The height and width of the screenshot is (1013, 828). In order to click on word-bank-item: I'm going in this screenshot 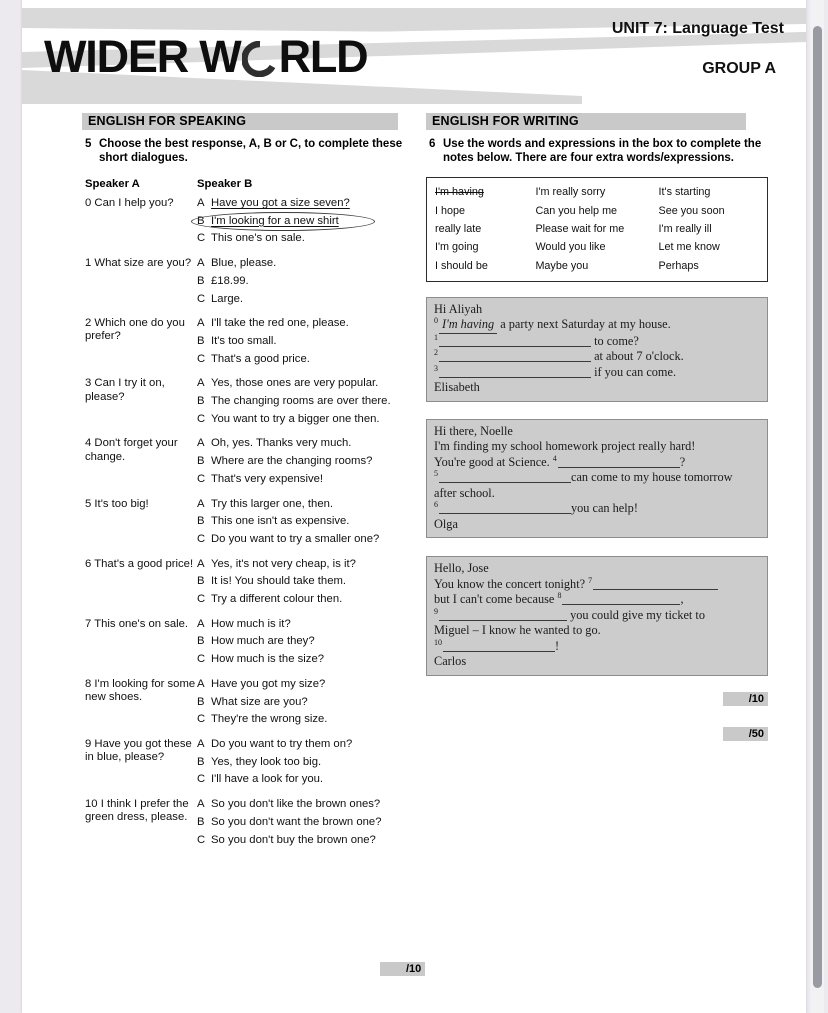, I will do `click(485, 247)`.